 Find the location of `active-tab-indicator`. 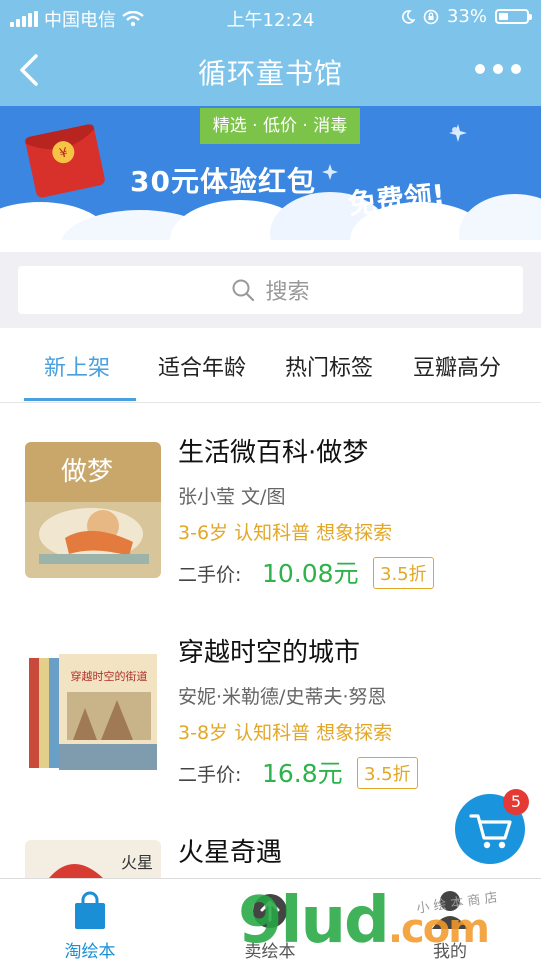

active-tab-indicator is located at coordinates (80, 399).